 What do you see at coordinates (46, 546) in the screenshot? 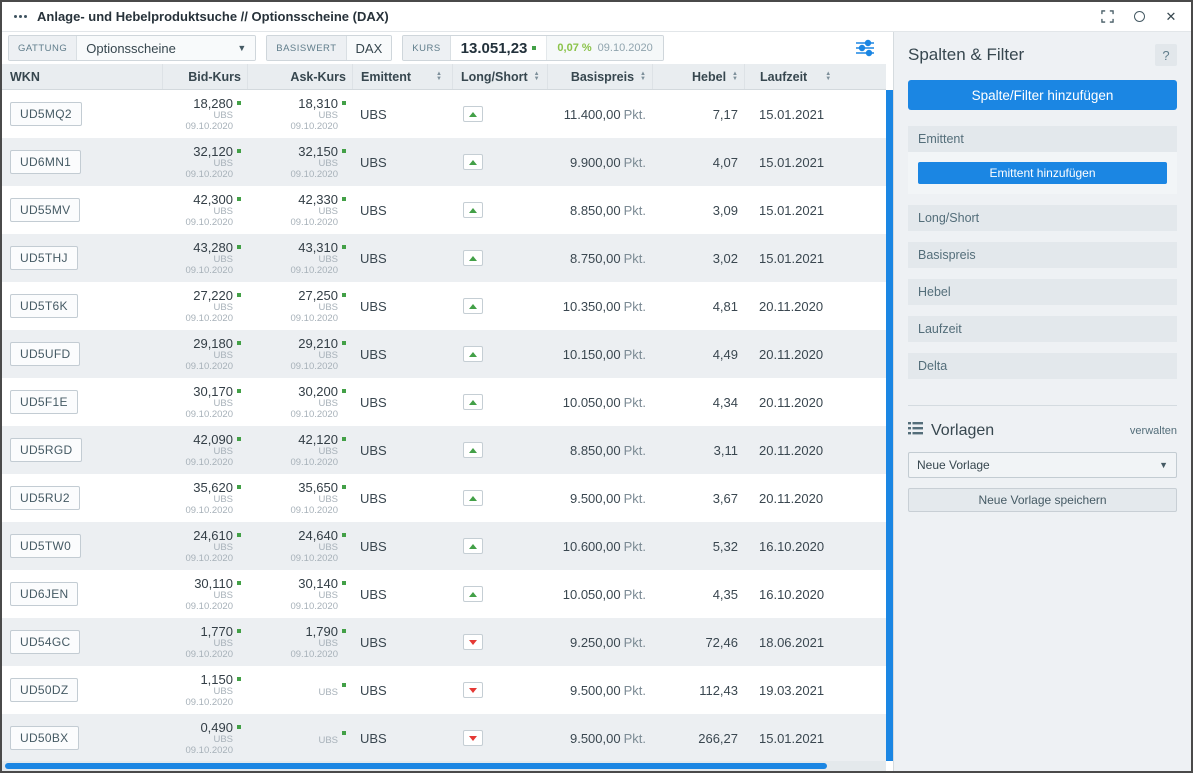
I see `wkn-label: UD5TW0` at bounding box center [46, 546].